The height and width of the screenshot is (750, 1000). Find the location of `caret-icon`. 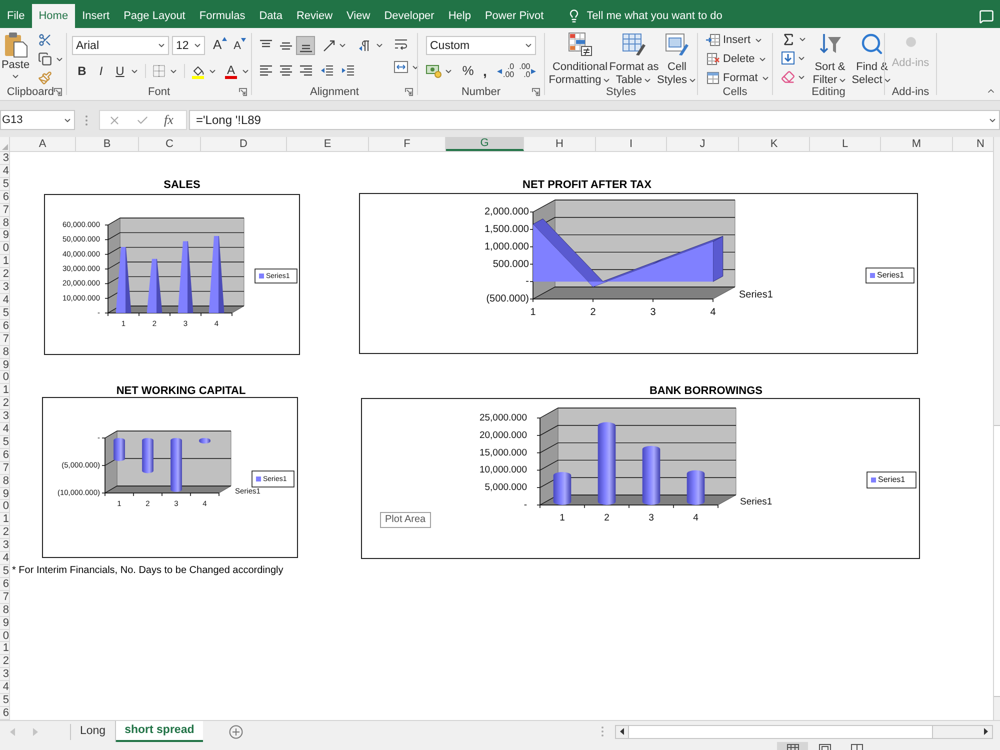

caret-icon is located at coordinates (379, 45).